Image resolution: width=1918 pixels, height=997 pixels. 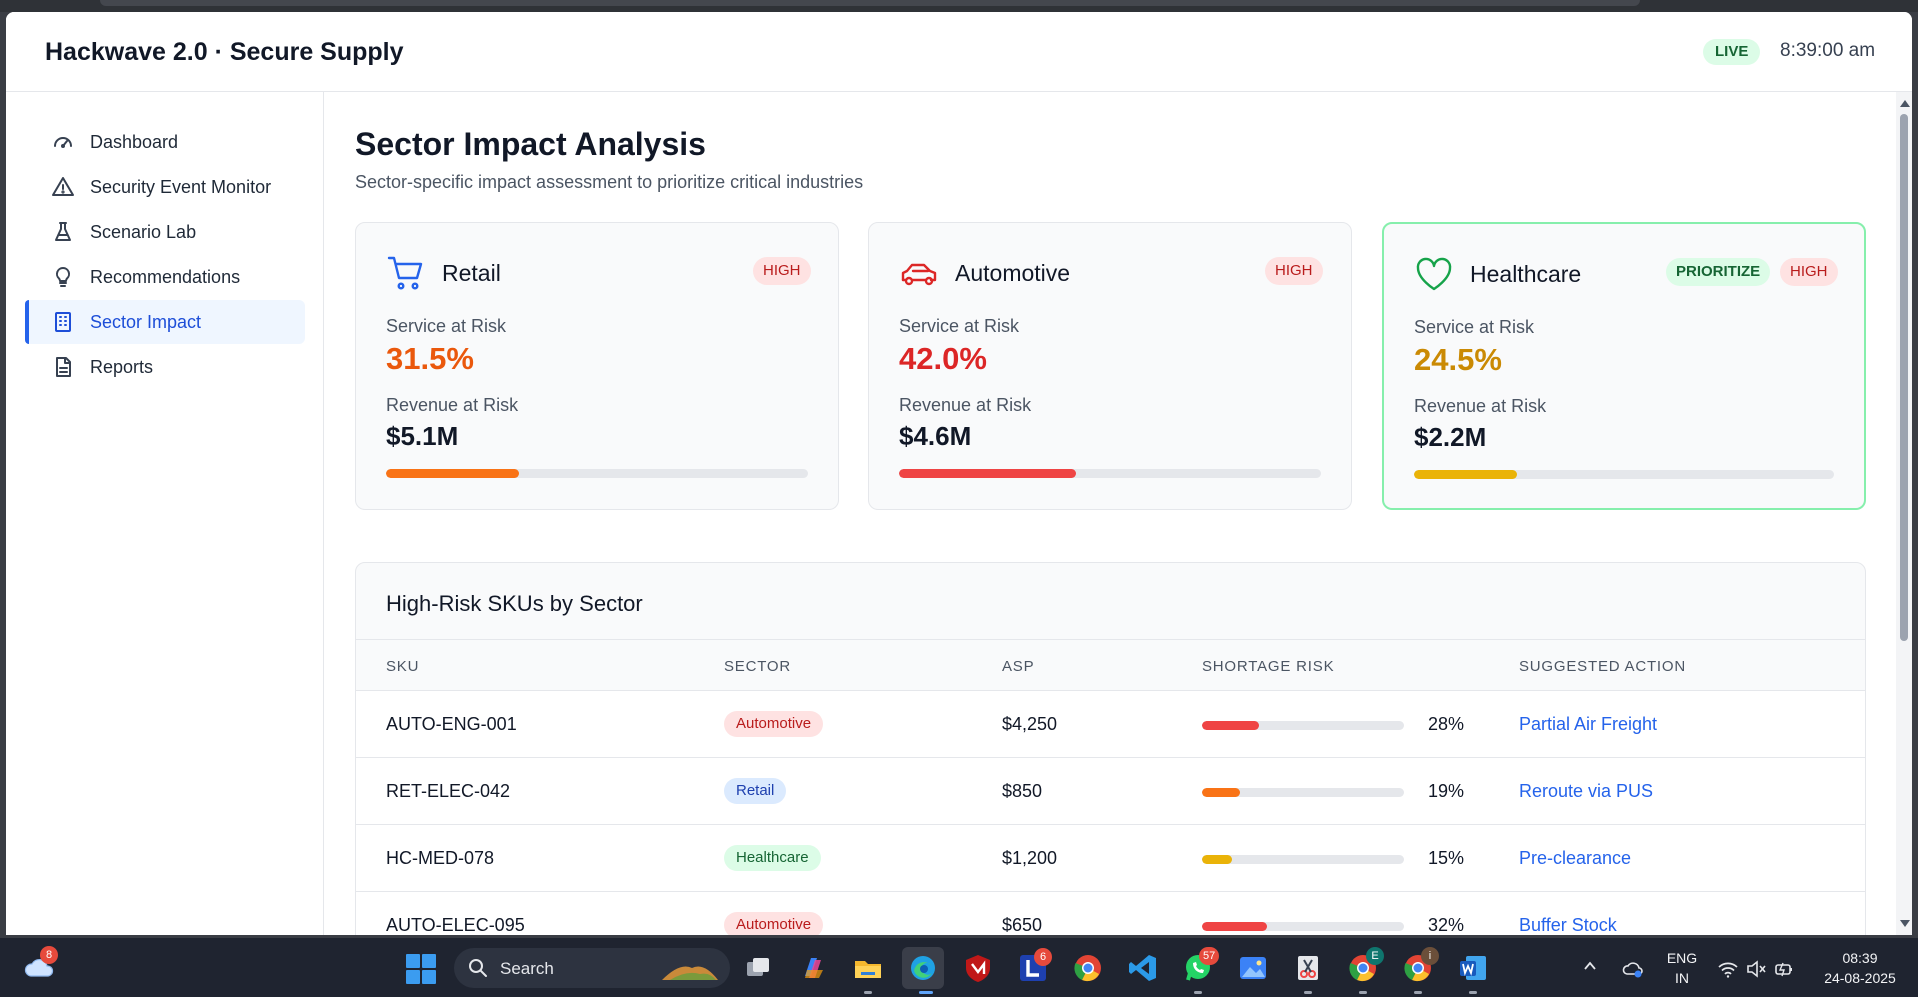 What do you see at coordinates (1018, 666) in the screenshot?
I see `column-header-asp: ASP` at bounding box center [1018, 666].